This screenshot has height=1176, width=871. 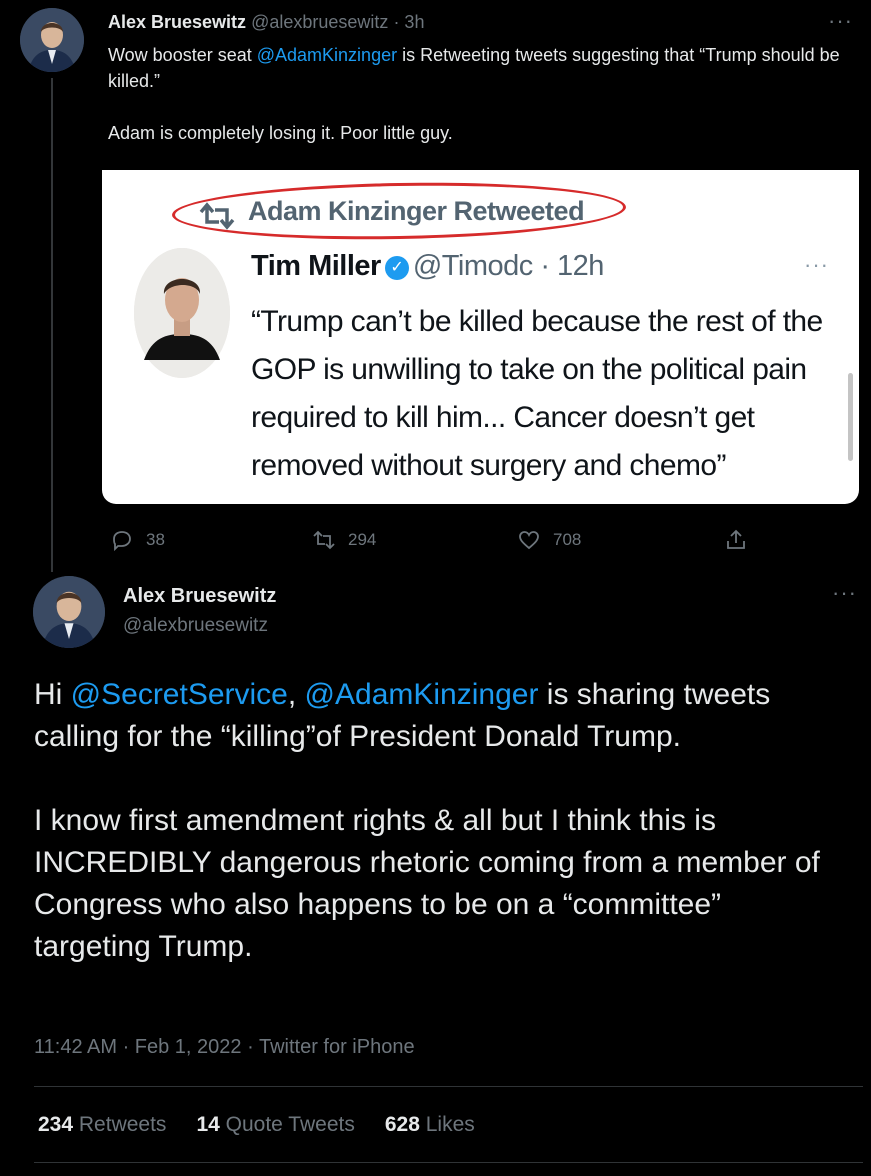 What do you see at coordinates (290, 1124) in the screenshot?
I see `quote-tweets-label: Quote Tweets` at bounding box center [290, 1124].